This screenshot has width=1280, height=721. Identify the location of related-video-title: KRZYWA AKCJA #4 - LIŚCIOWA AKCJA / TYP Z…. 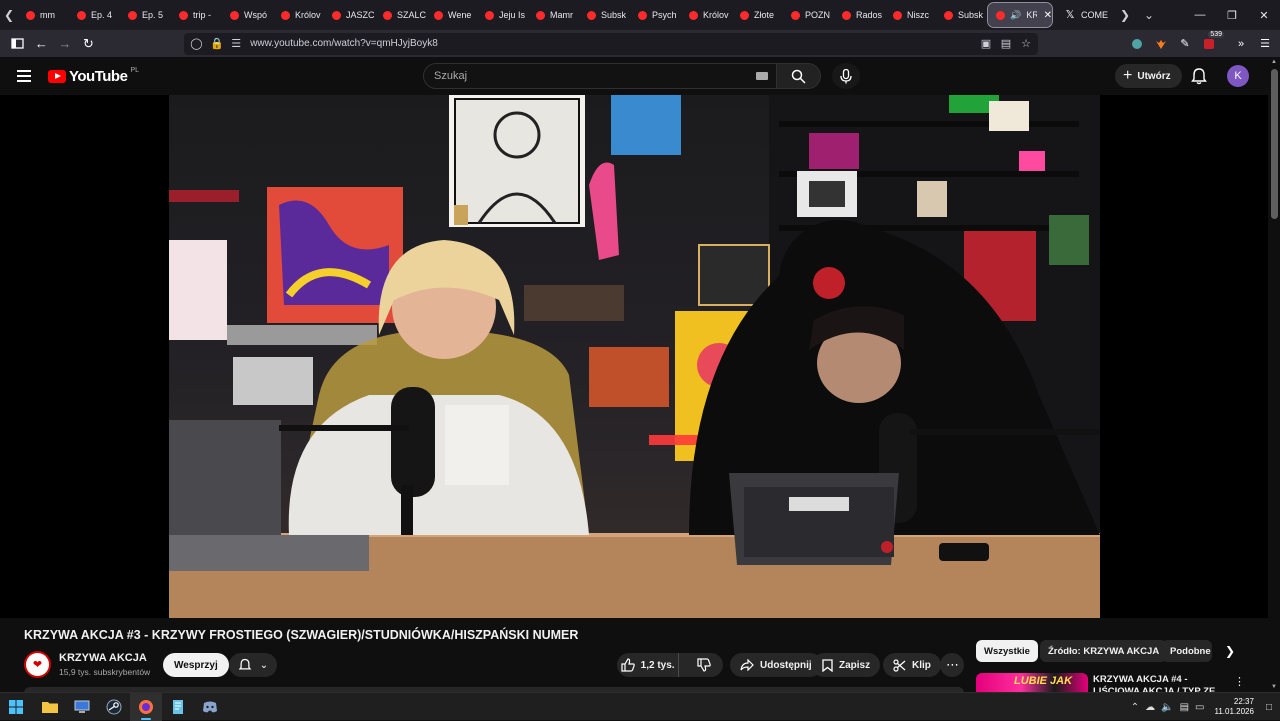
(1163, 683).